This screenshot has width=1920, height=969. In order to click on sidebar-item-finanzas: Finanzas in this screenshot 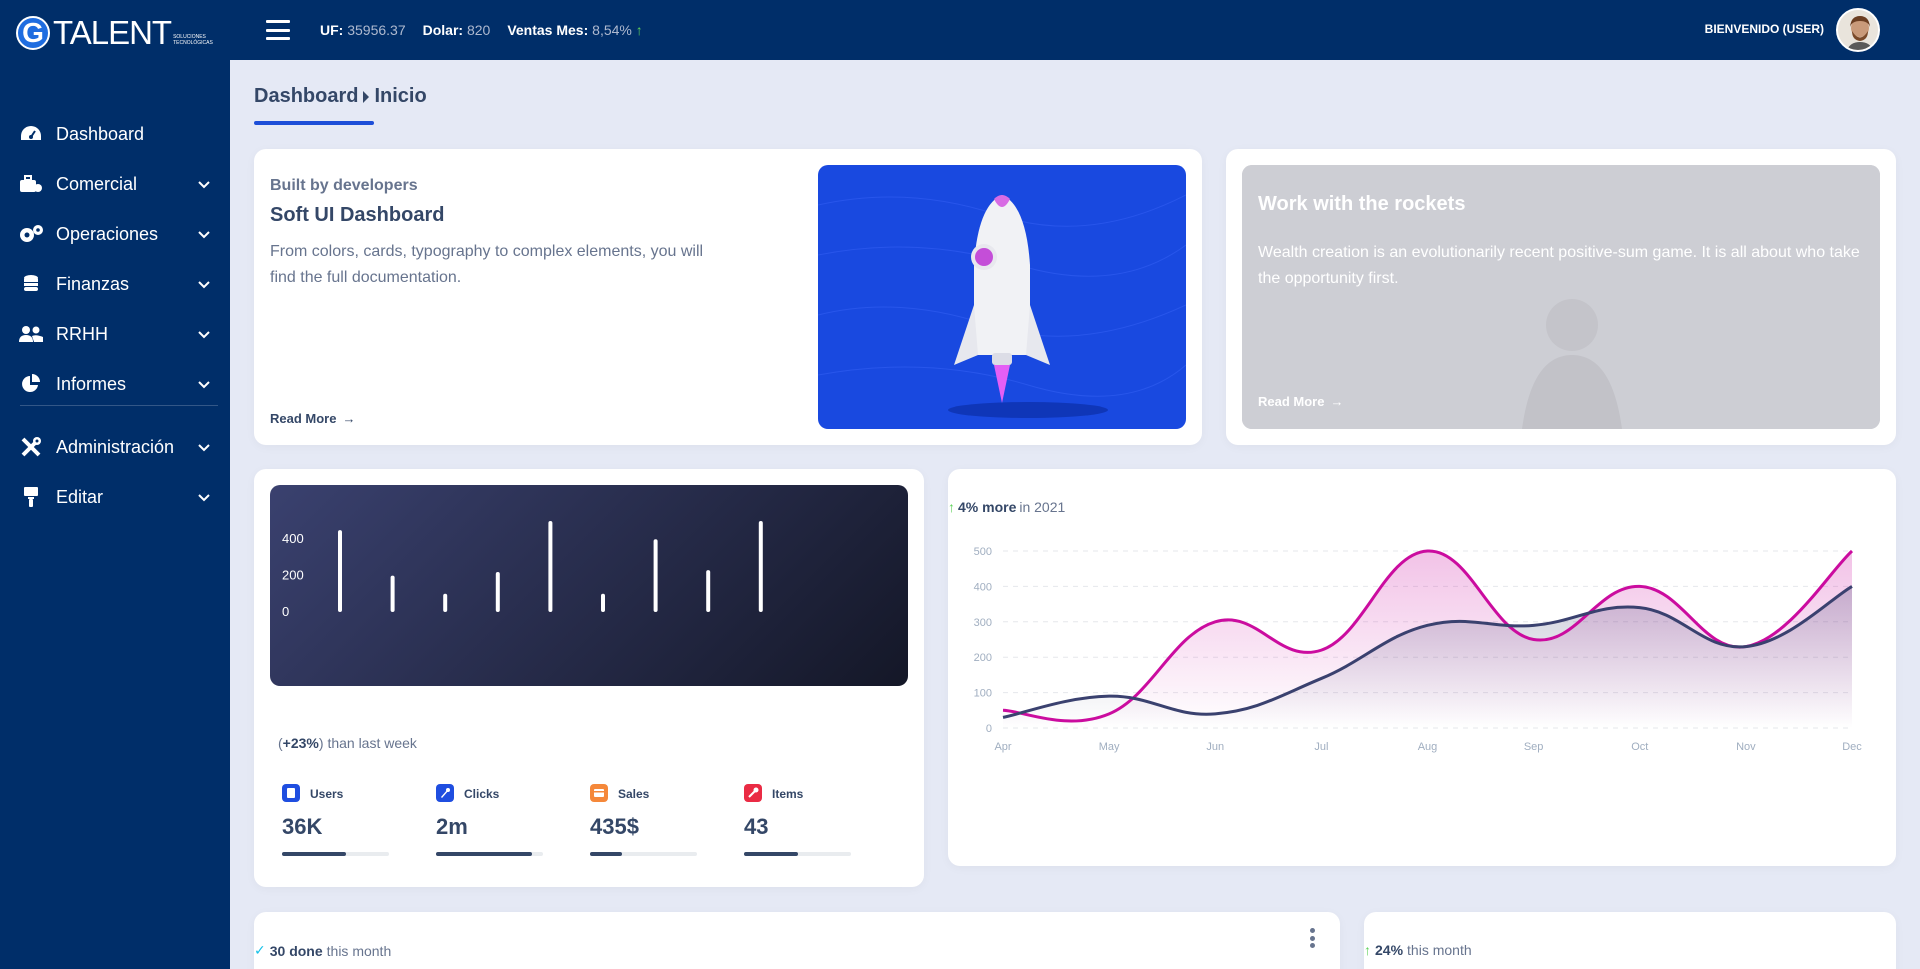, I will do `click(115, 284)`.